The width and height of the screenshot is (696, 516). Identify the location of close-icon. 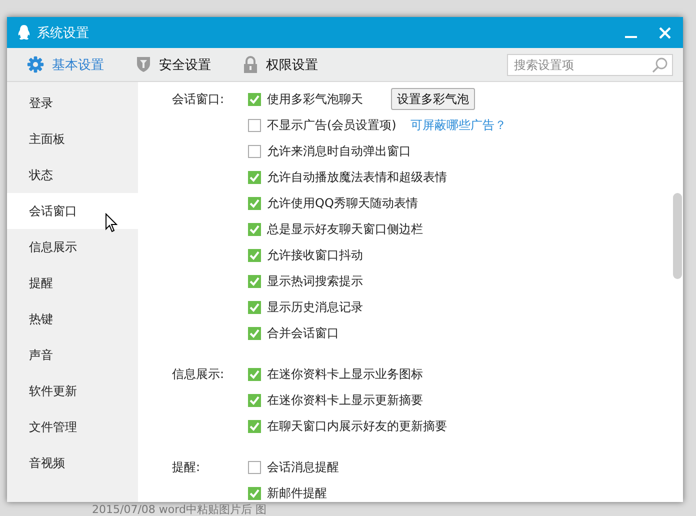
(665, 32).